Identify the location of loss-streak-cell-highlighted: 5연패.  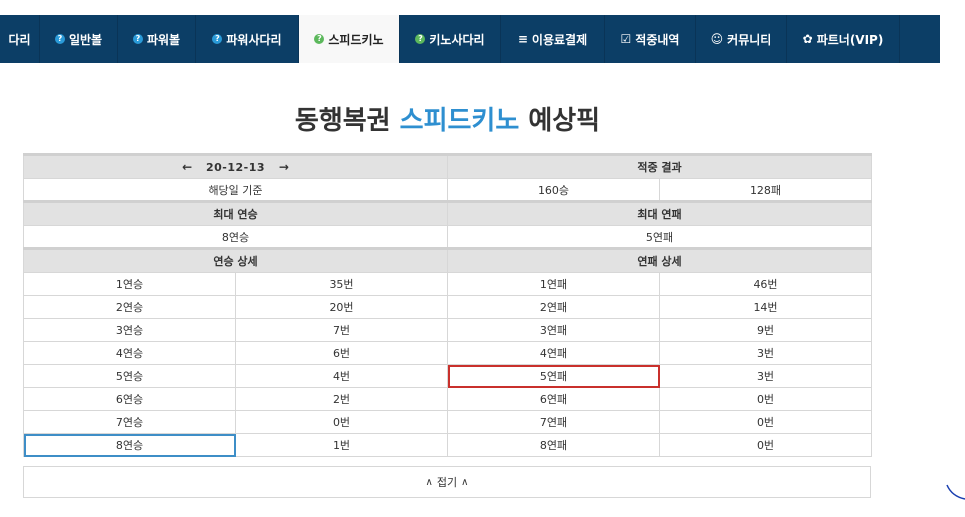
(553, 376).